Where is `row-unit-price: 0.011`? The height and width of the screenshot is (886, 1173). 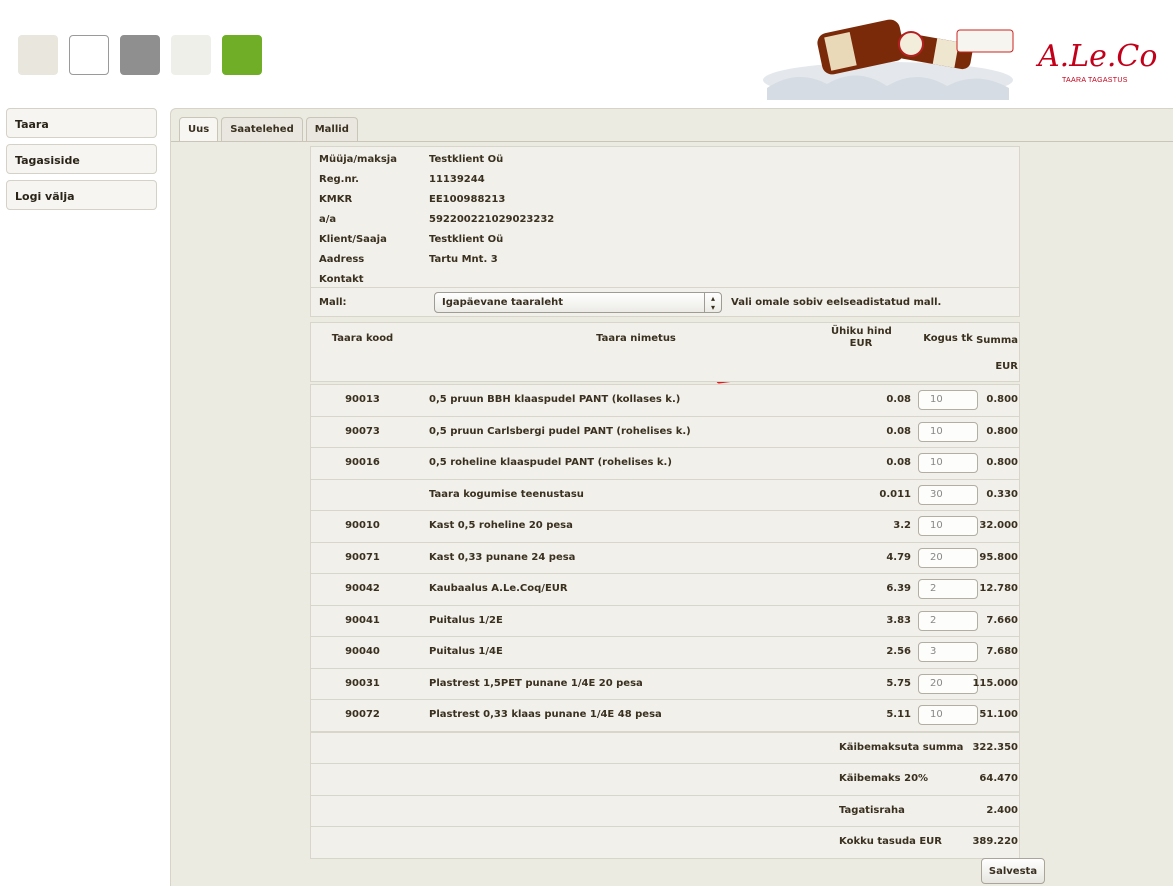 row-unit-price: 0.011 is located at coordinates (895, 494).